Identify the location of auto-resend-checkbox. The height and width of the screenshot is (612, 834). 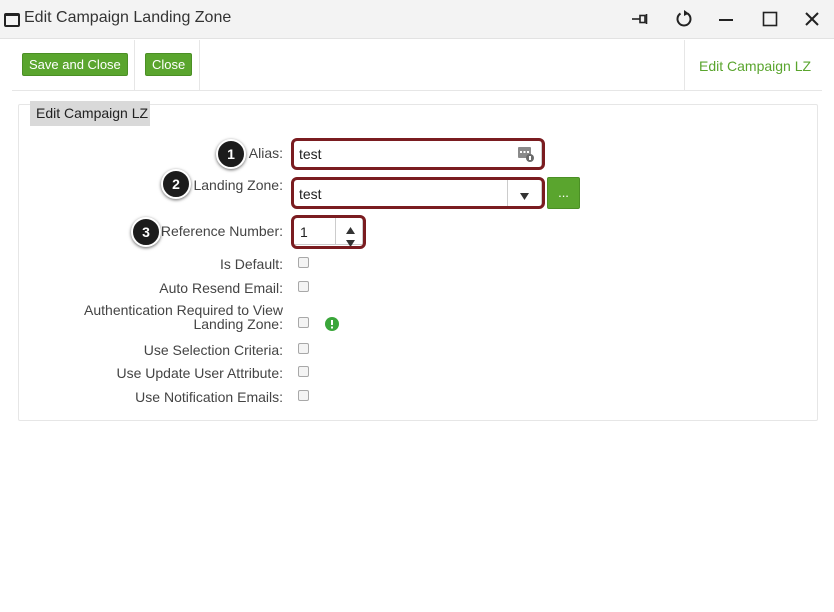
(303, 286).